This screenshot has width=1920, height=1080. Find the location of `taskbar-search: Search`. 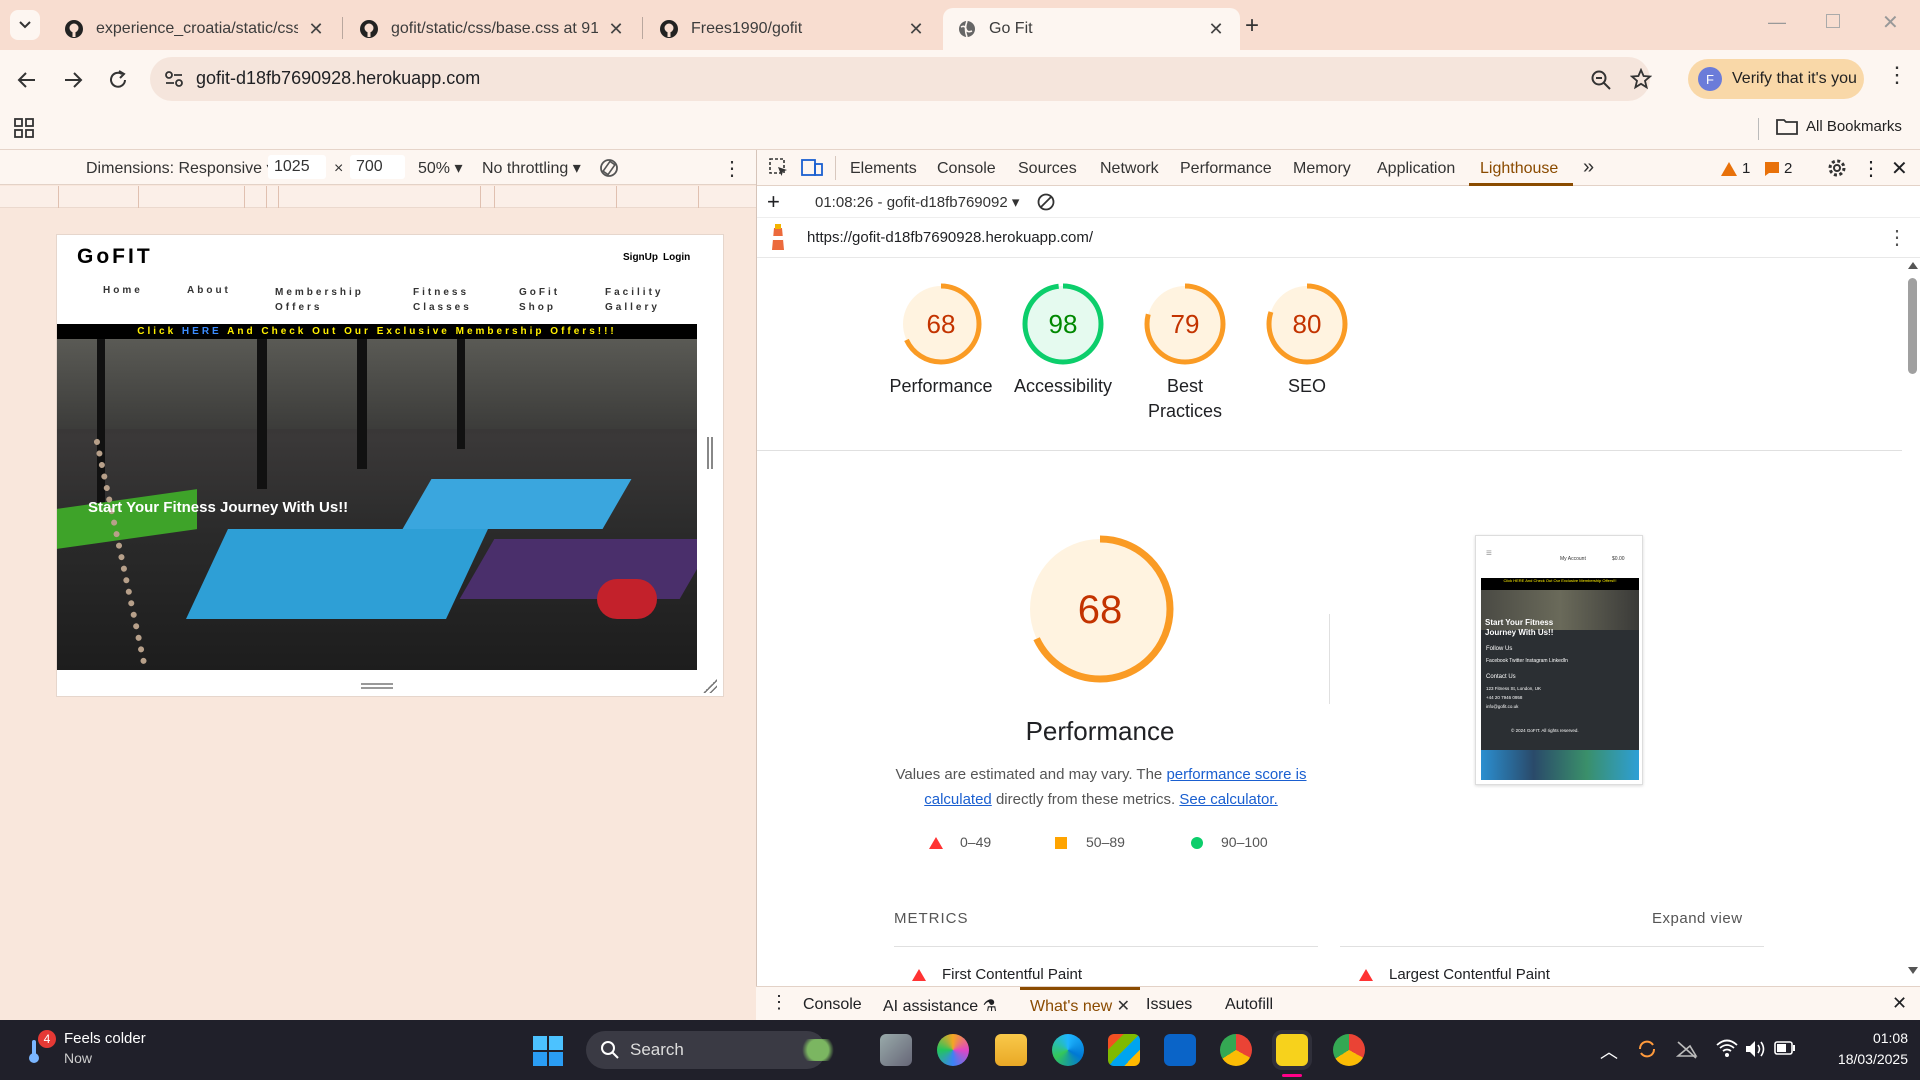

taskbar-search: Search is located at coordinates (714, 1050).